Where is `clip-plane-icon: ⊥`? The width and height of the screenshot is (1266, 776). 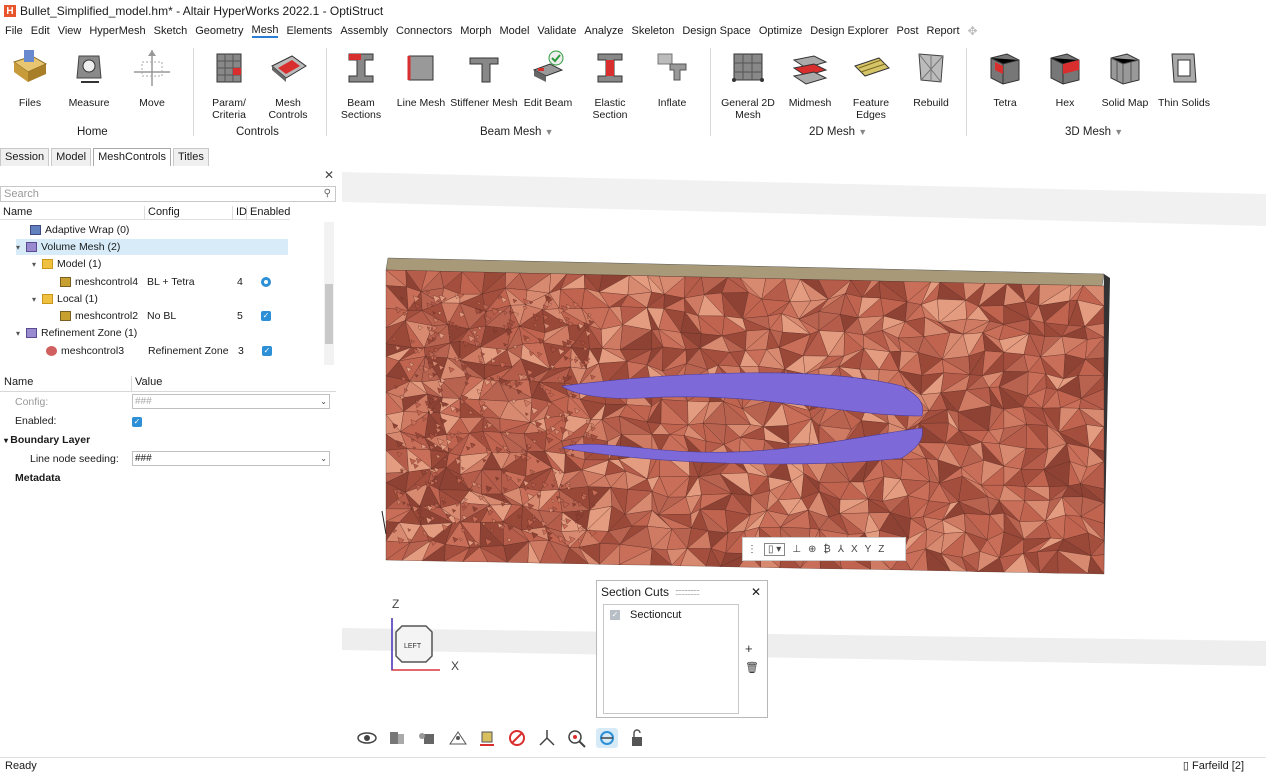
clip-plane-icon: ⊥ is located at coordinates (796, 549).